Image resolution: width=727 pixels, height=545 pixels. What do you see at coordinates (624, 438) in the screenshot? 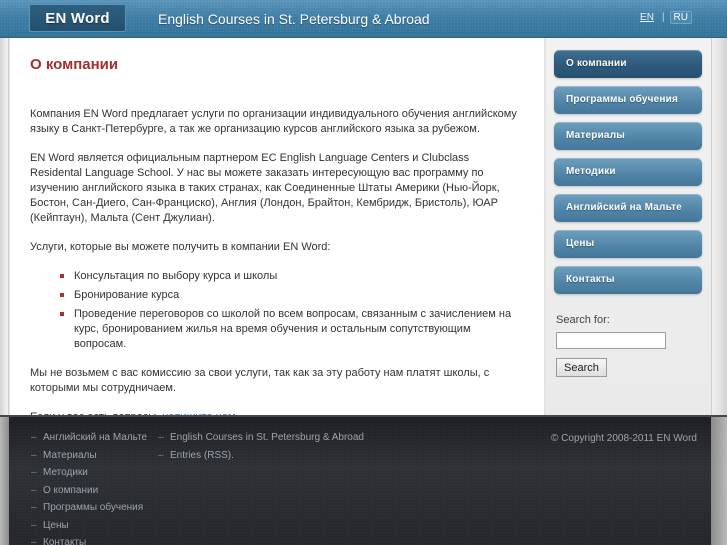
I see `copyright-text: © Copyright 2008-2011 EN Word` at bounding box center [624, 438].